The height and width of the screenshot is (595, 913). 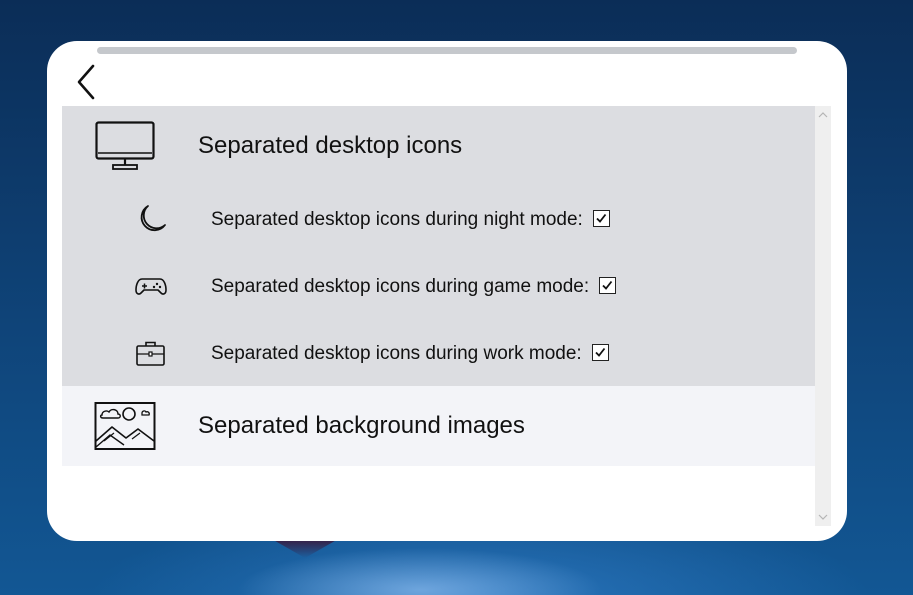 I want to click on monitor-icon, so click(x=125, y=146).